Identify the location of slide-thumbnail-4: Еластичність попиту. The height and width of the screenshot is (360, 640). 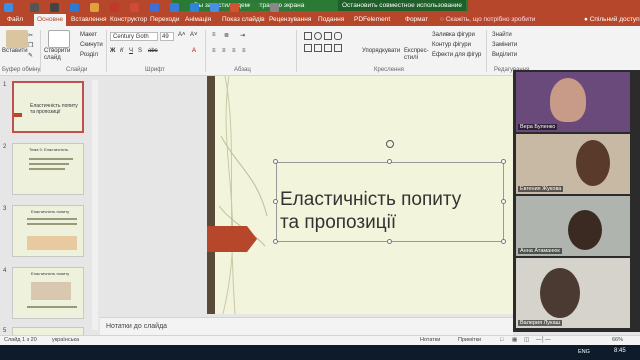
(48, 293).